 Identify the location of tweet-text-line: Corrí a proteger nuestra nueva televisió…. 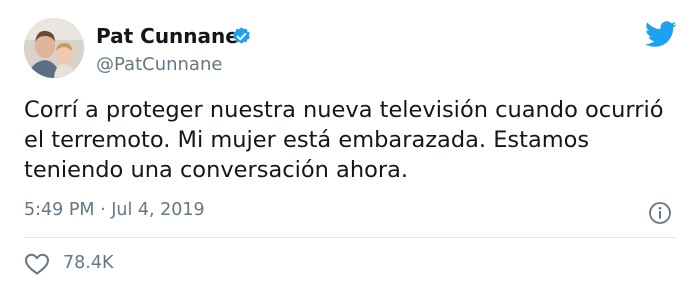
(344, 110).